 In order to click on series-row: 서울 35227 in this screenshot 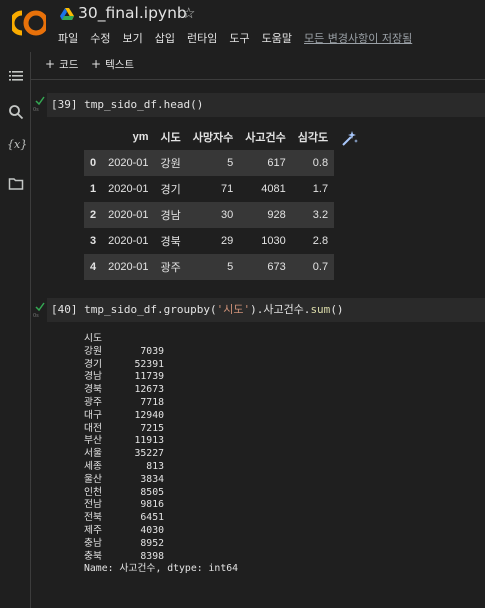, I will do `click(161, 454)`.